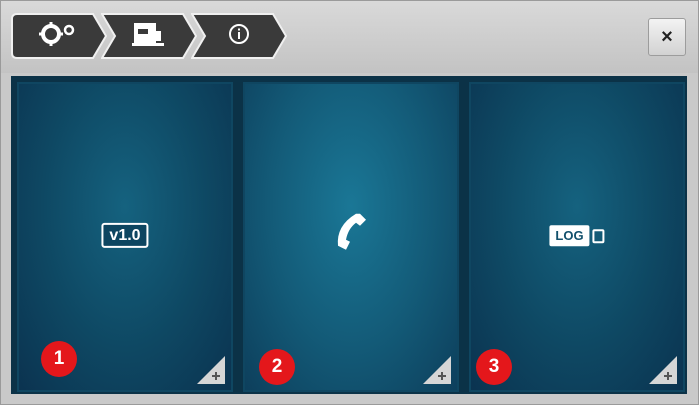 The height and width of the screenshot is (405, 699). I want to click on callout-3: 3, so click(494, 367).